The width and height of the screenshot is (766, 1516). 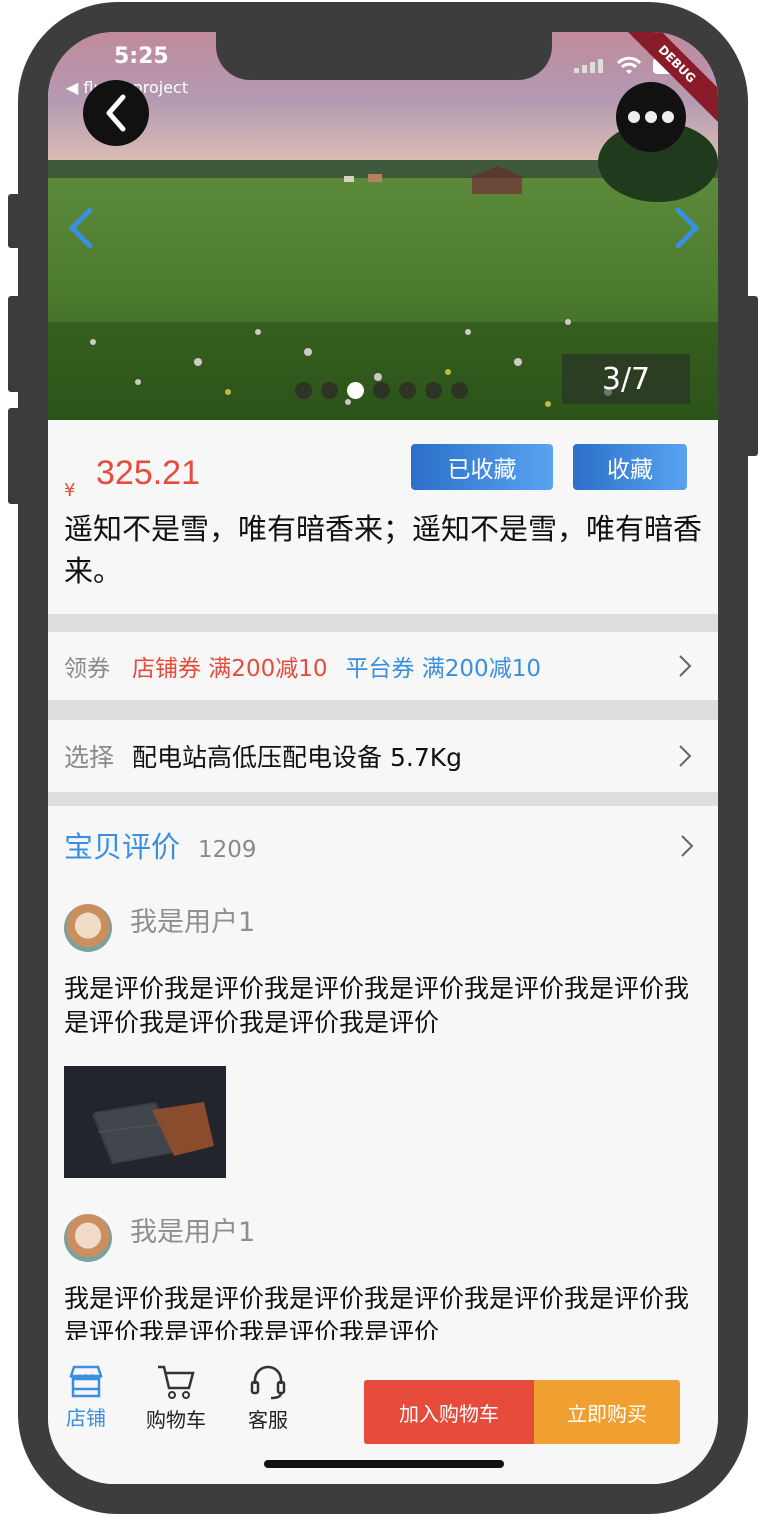 I want to click on buy-now-button: 立即购买, so click(x=607, y=1412).